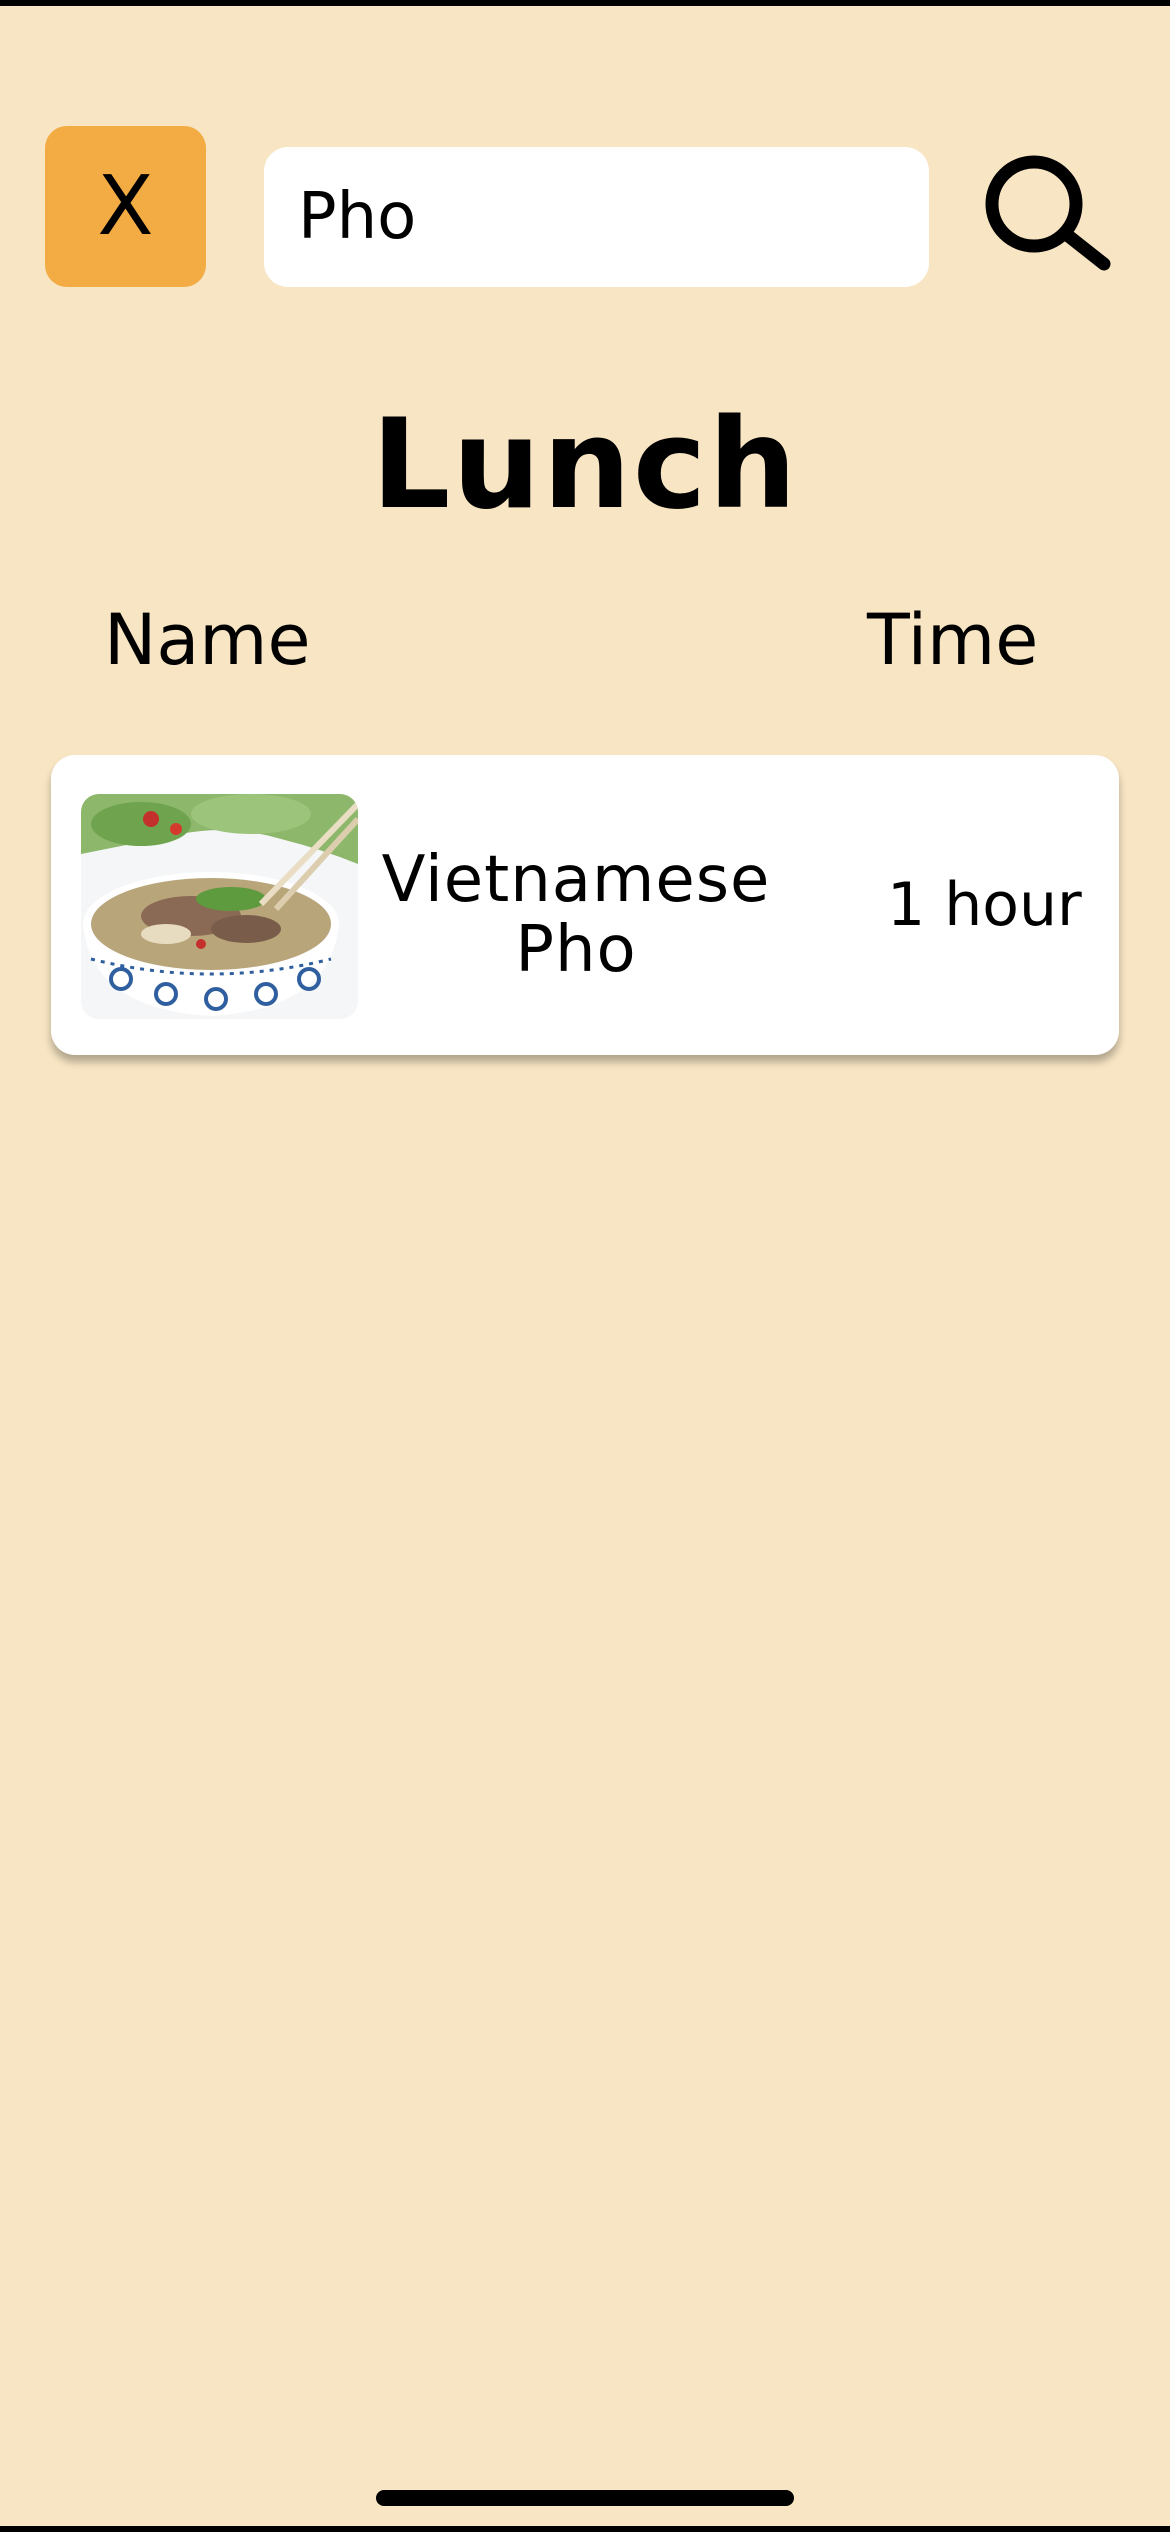 The height and width of the screenshot is (2532, 1170). Describe the element at coordinates (585, 465) in the screenshot. I see `page-title: Lunch` at that location.